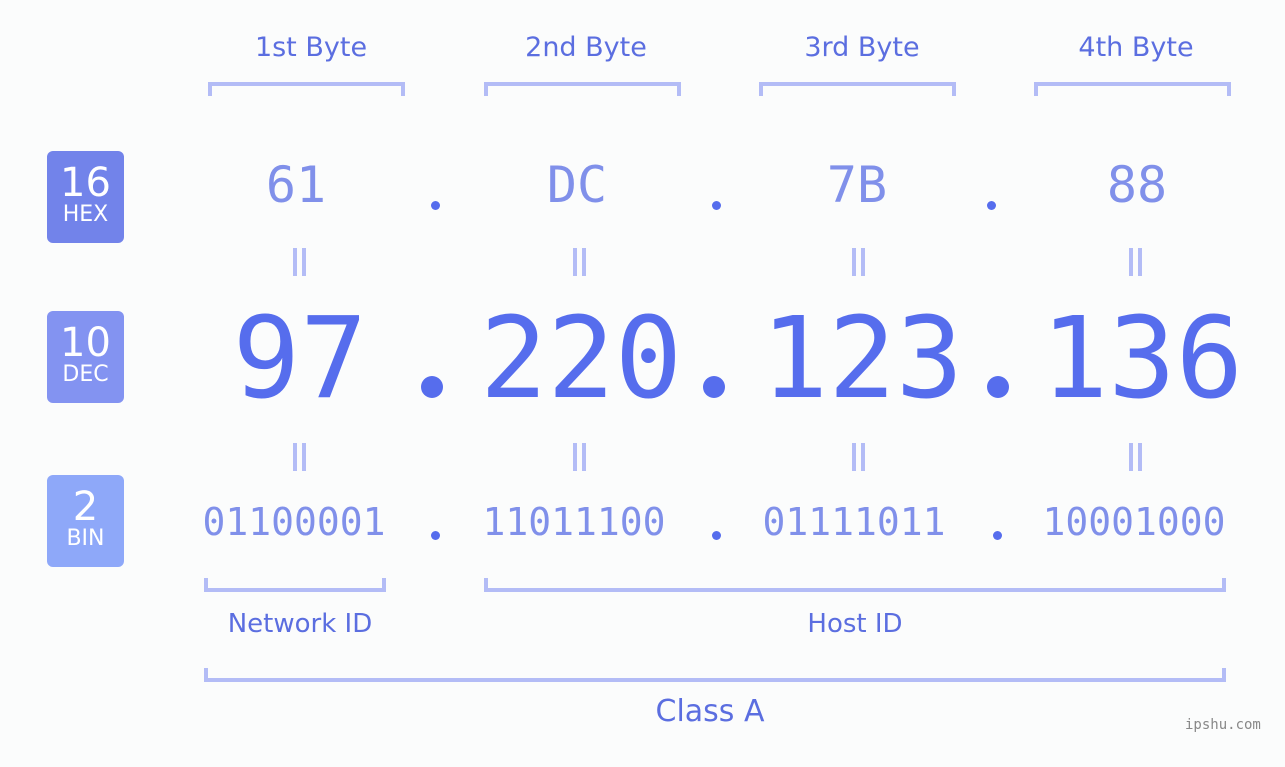 The height and width of the screenshot is (767, 1285). Describe the element at coordinates (1142, 359) in the screenshot. I see `dec-octet-4: 136` at that location.